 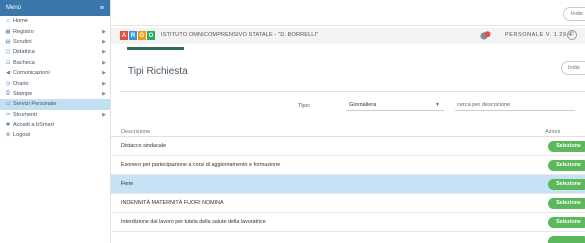 What do you see at coordinates (55, 42) in the screenshot?
I see `sidebar-item-scrutini: ▤ Scrutini ▶` at bounding box center [55, 42].